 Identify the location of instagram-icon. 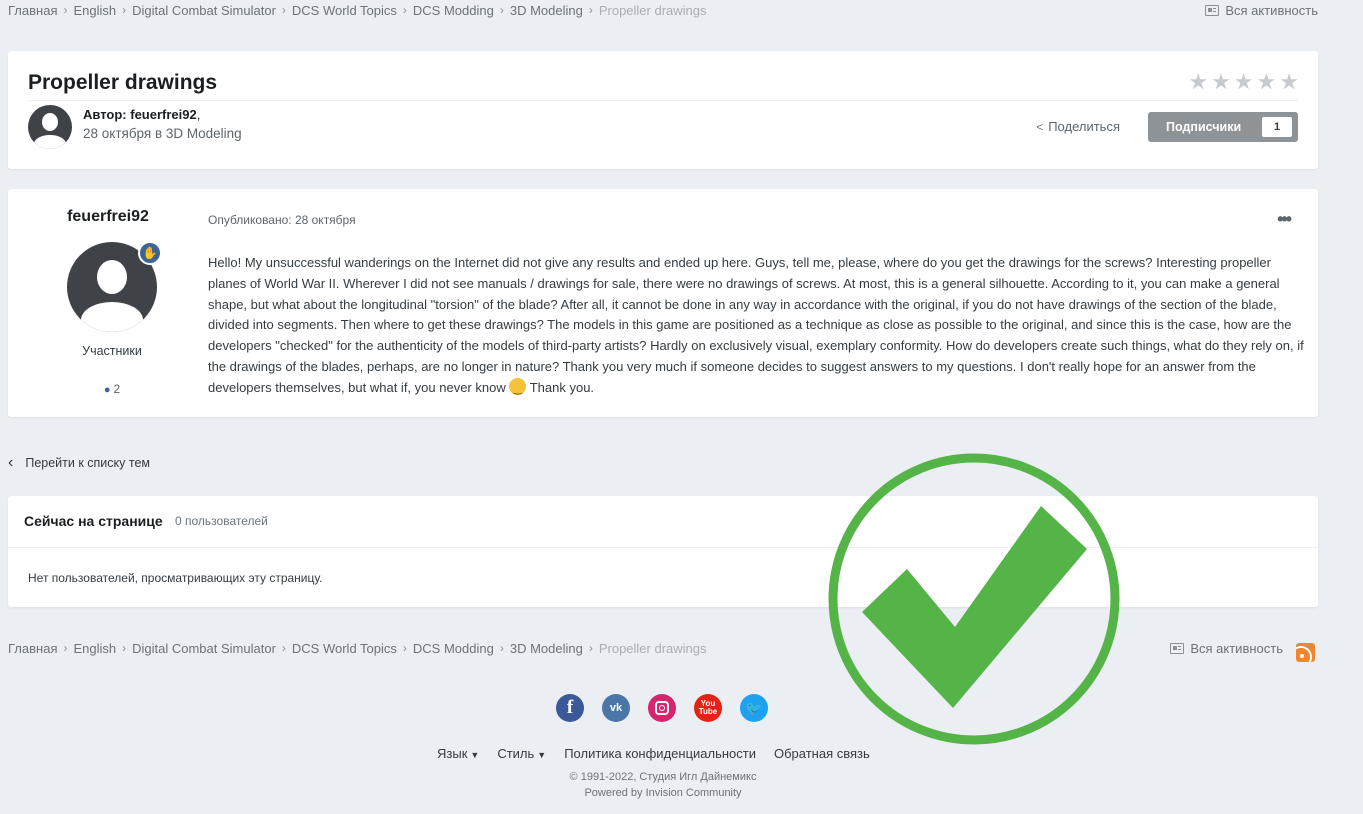
(662, 708).